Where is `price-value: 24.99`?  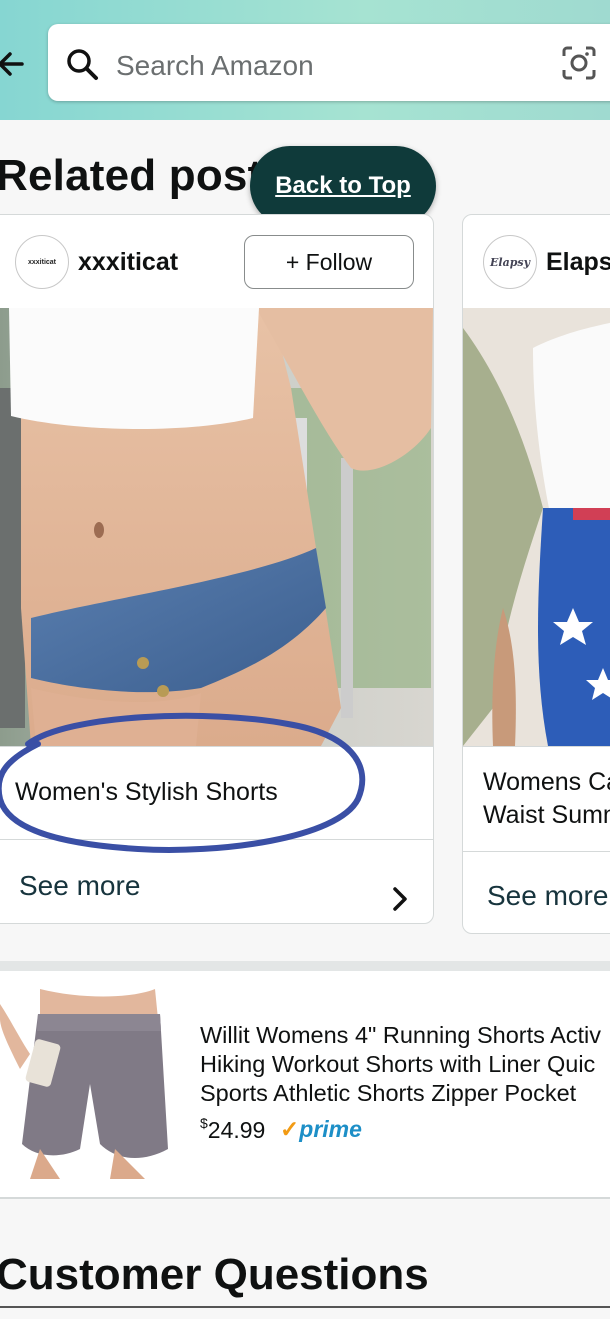 price-value: 24.99 is located at coordinates (236, 1130).